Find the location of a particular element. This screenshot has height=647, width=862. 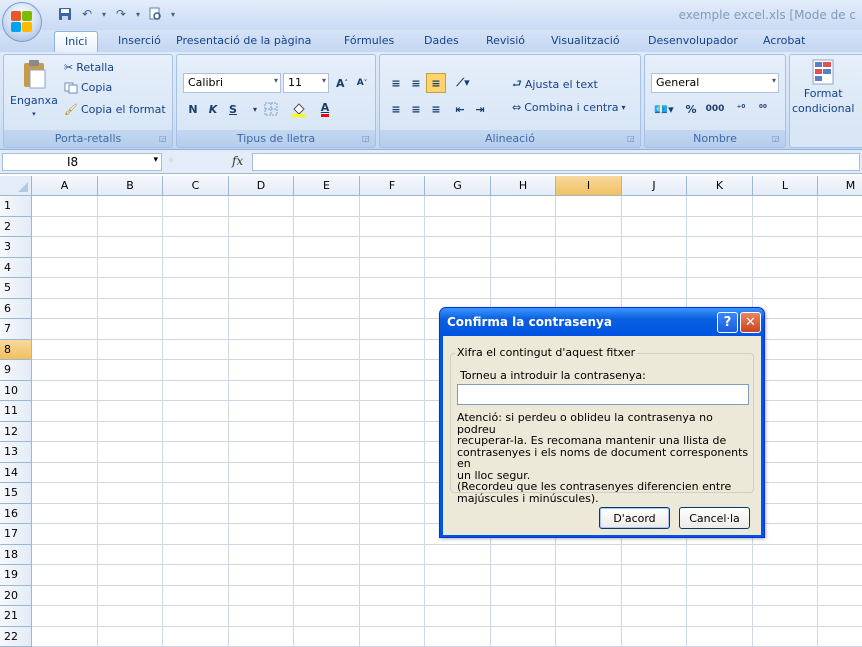

decrease-indent-icon: ⇤ is located at coordinates (460, 109).